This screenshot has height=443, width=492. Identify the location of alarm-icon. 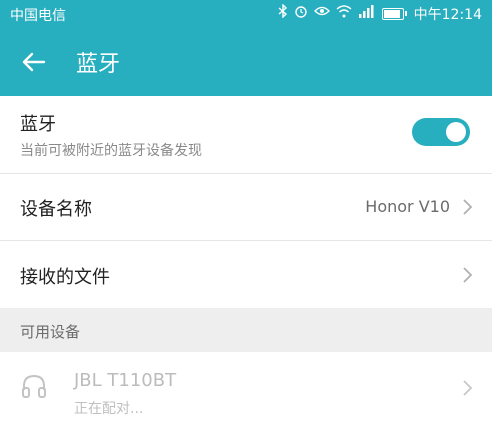
(301, 14).